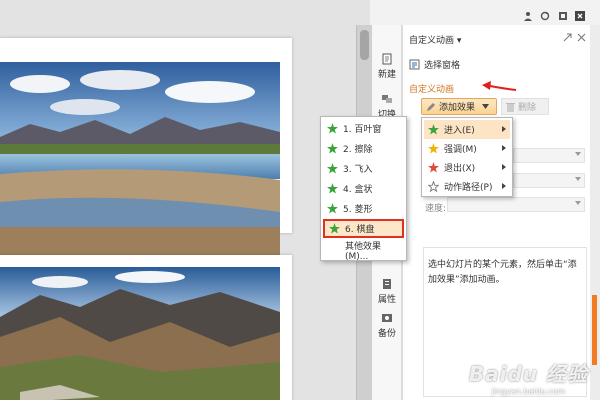 This screenshot has height=400, width=600. What do you see at coordinates (545, 16) in the screenshot?
I see `sync-icon` at bounding box center [545, 16].